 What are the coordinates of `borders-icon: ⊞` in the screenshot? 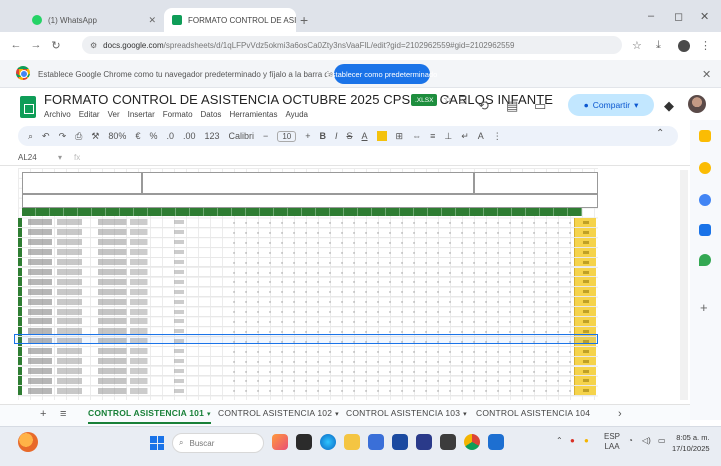 It's located at (400, 136).